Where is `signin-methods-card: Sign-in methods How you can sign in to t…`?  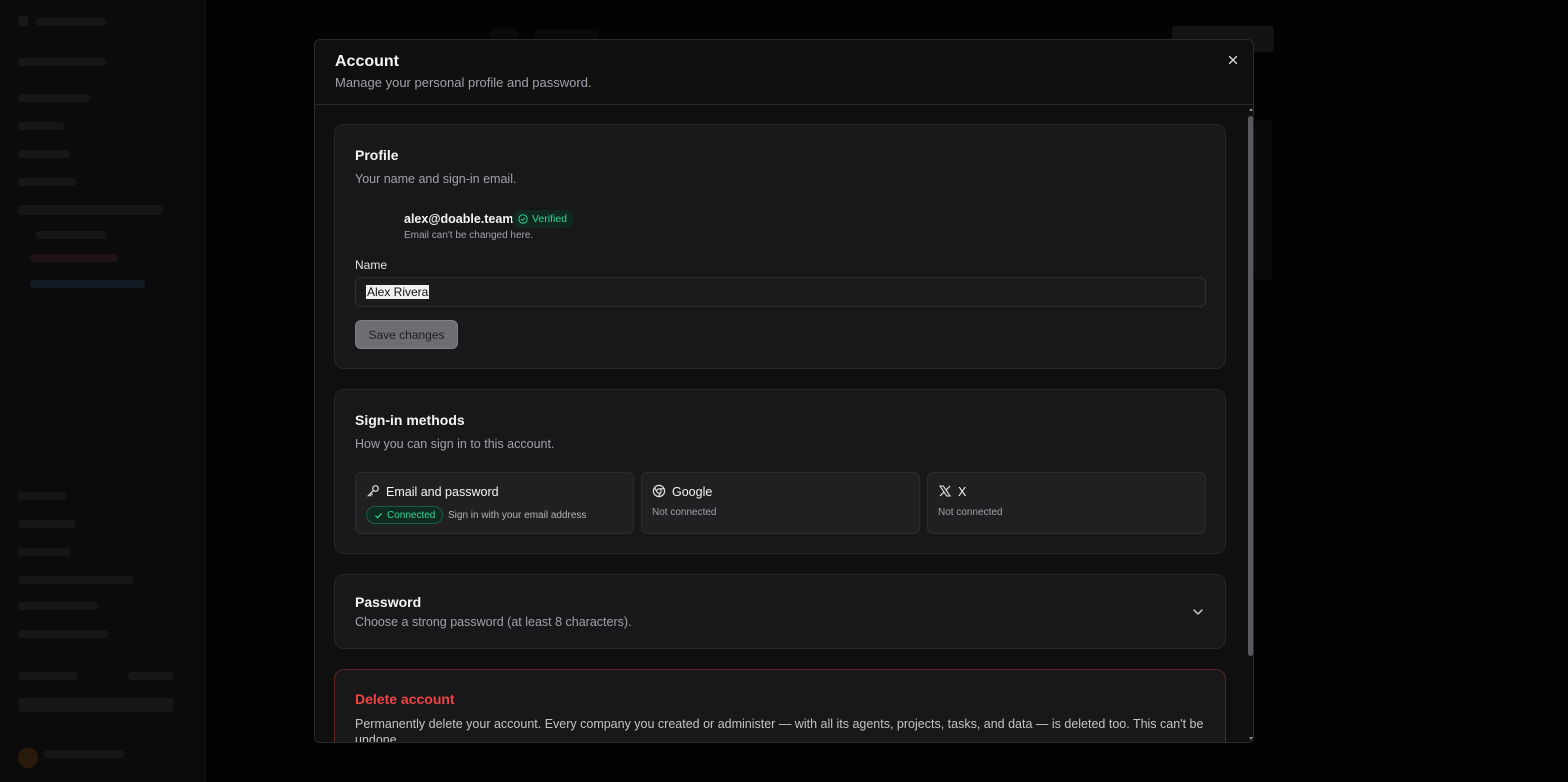 signin-methods-card: Sign-in methods How you can sign in to t… is located at coordinates (780, 471).